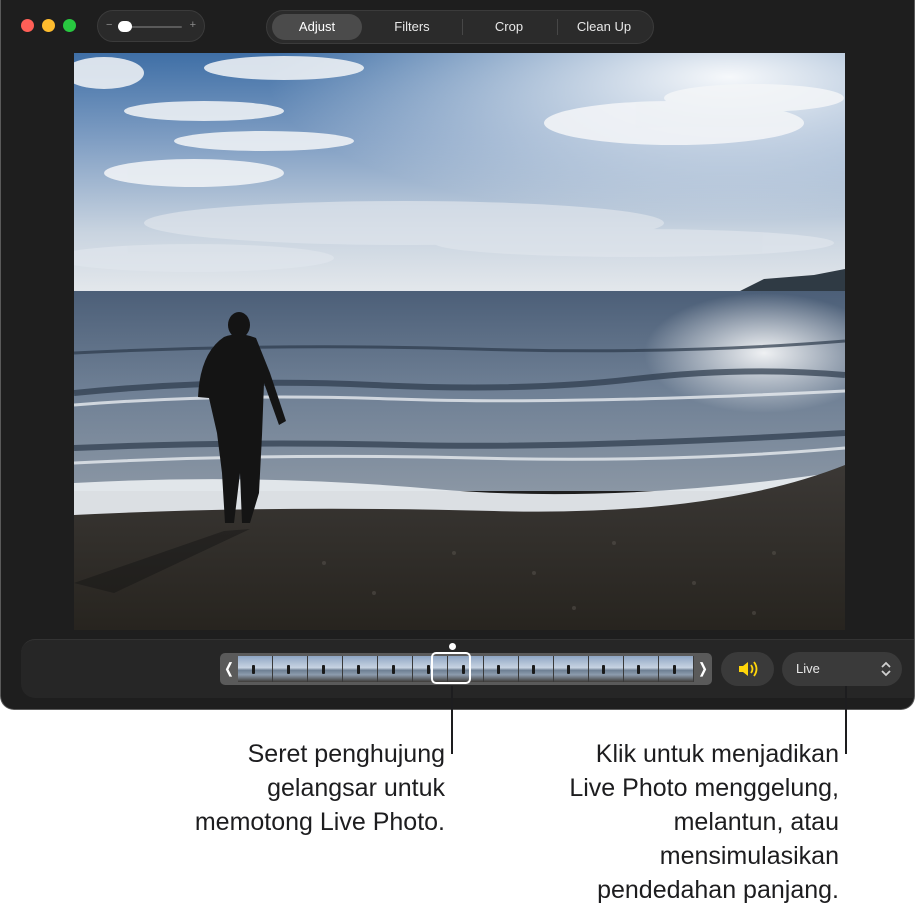 This screenshot has height=918, width=915. I want to click on caption-line: gelangsar untuk, so click(356, 788).